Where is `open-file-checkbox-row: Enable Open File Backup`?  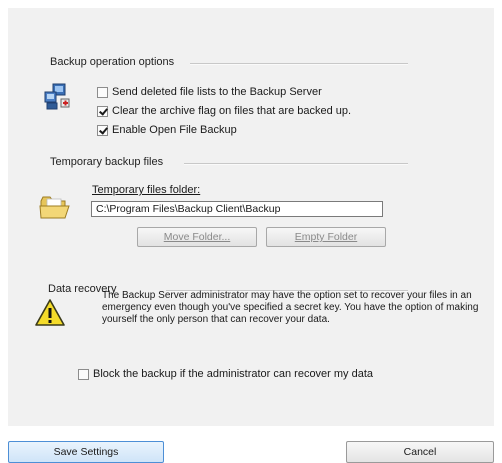
open-file-checkbox-row: Enable Open File Backup is located at coordinates (167, 130).